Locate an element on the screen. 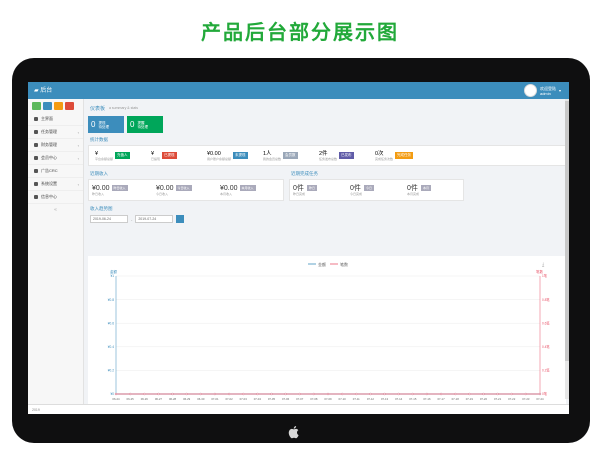 Image resolution: width=600 pixels, height=454 pixels. sidebar-item: 信息中心 is located at coordinates (55, 197).